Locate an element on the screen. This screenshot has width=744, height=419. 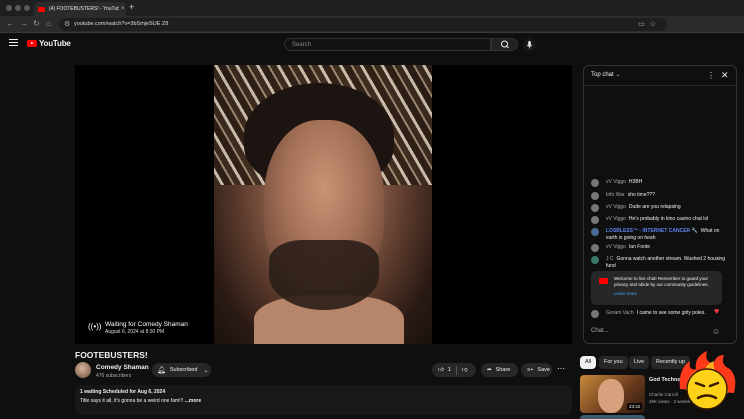
like-dislike-group: 👍︎ 1 👎︎ is located at coordinates (454, 370).